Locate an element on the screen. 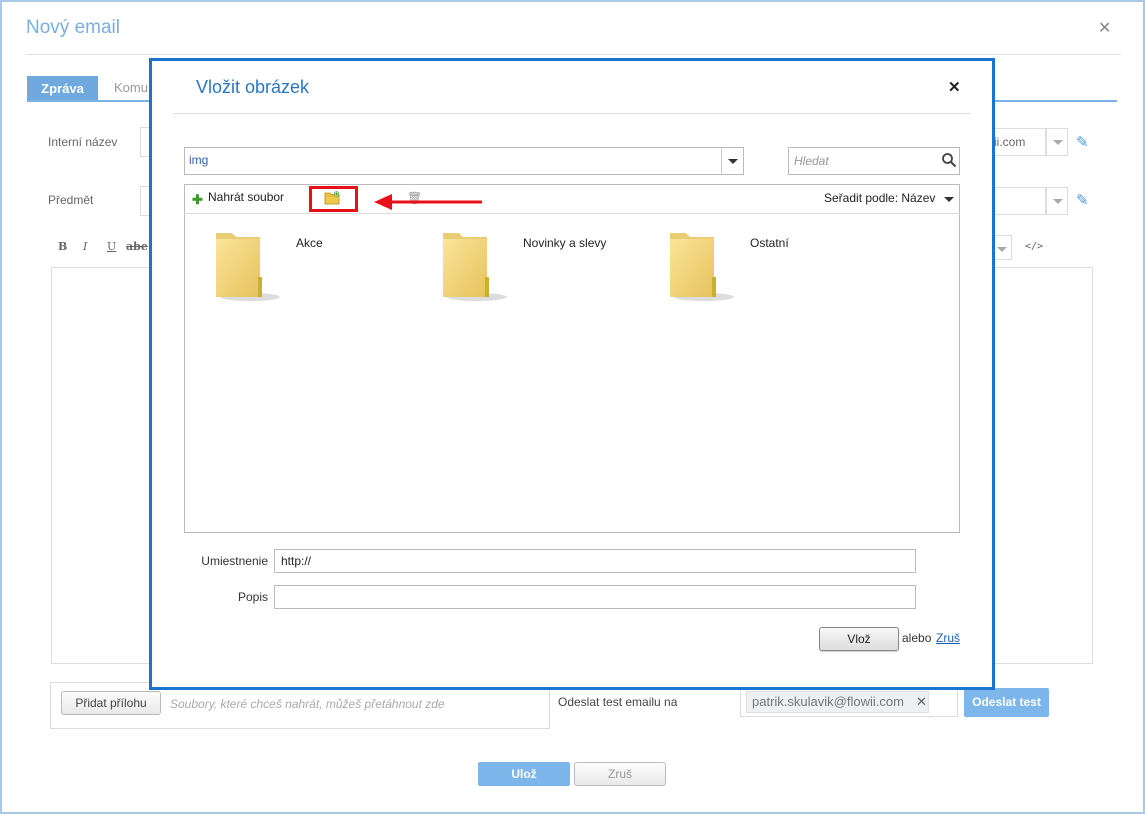  sort-chevron-down-icon is located at coordinates (949, 199).